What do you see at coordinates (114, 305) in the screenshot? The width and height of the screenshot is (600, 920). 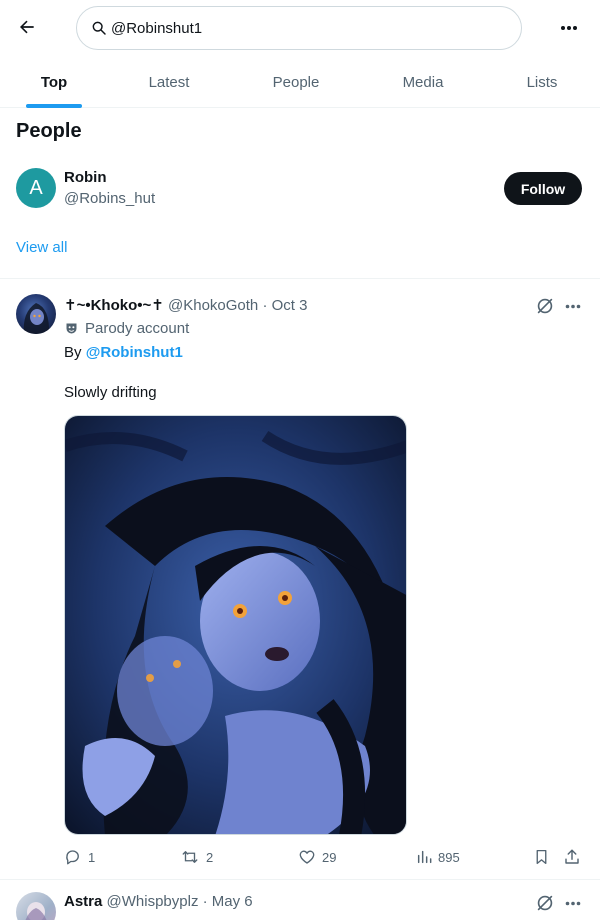 I see `author-name: ✝~•Khoko•~✝` at bounding box center [114, 305].